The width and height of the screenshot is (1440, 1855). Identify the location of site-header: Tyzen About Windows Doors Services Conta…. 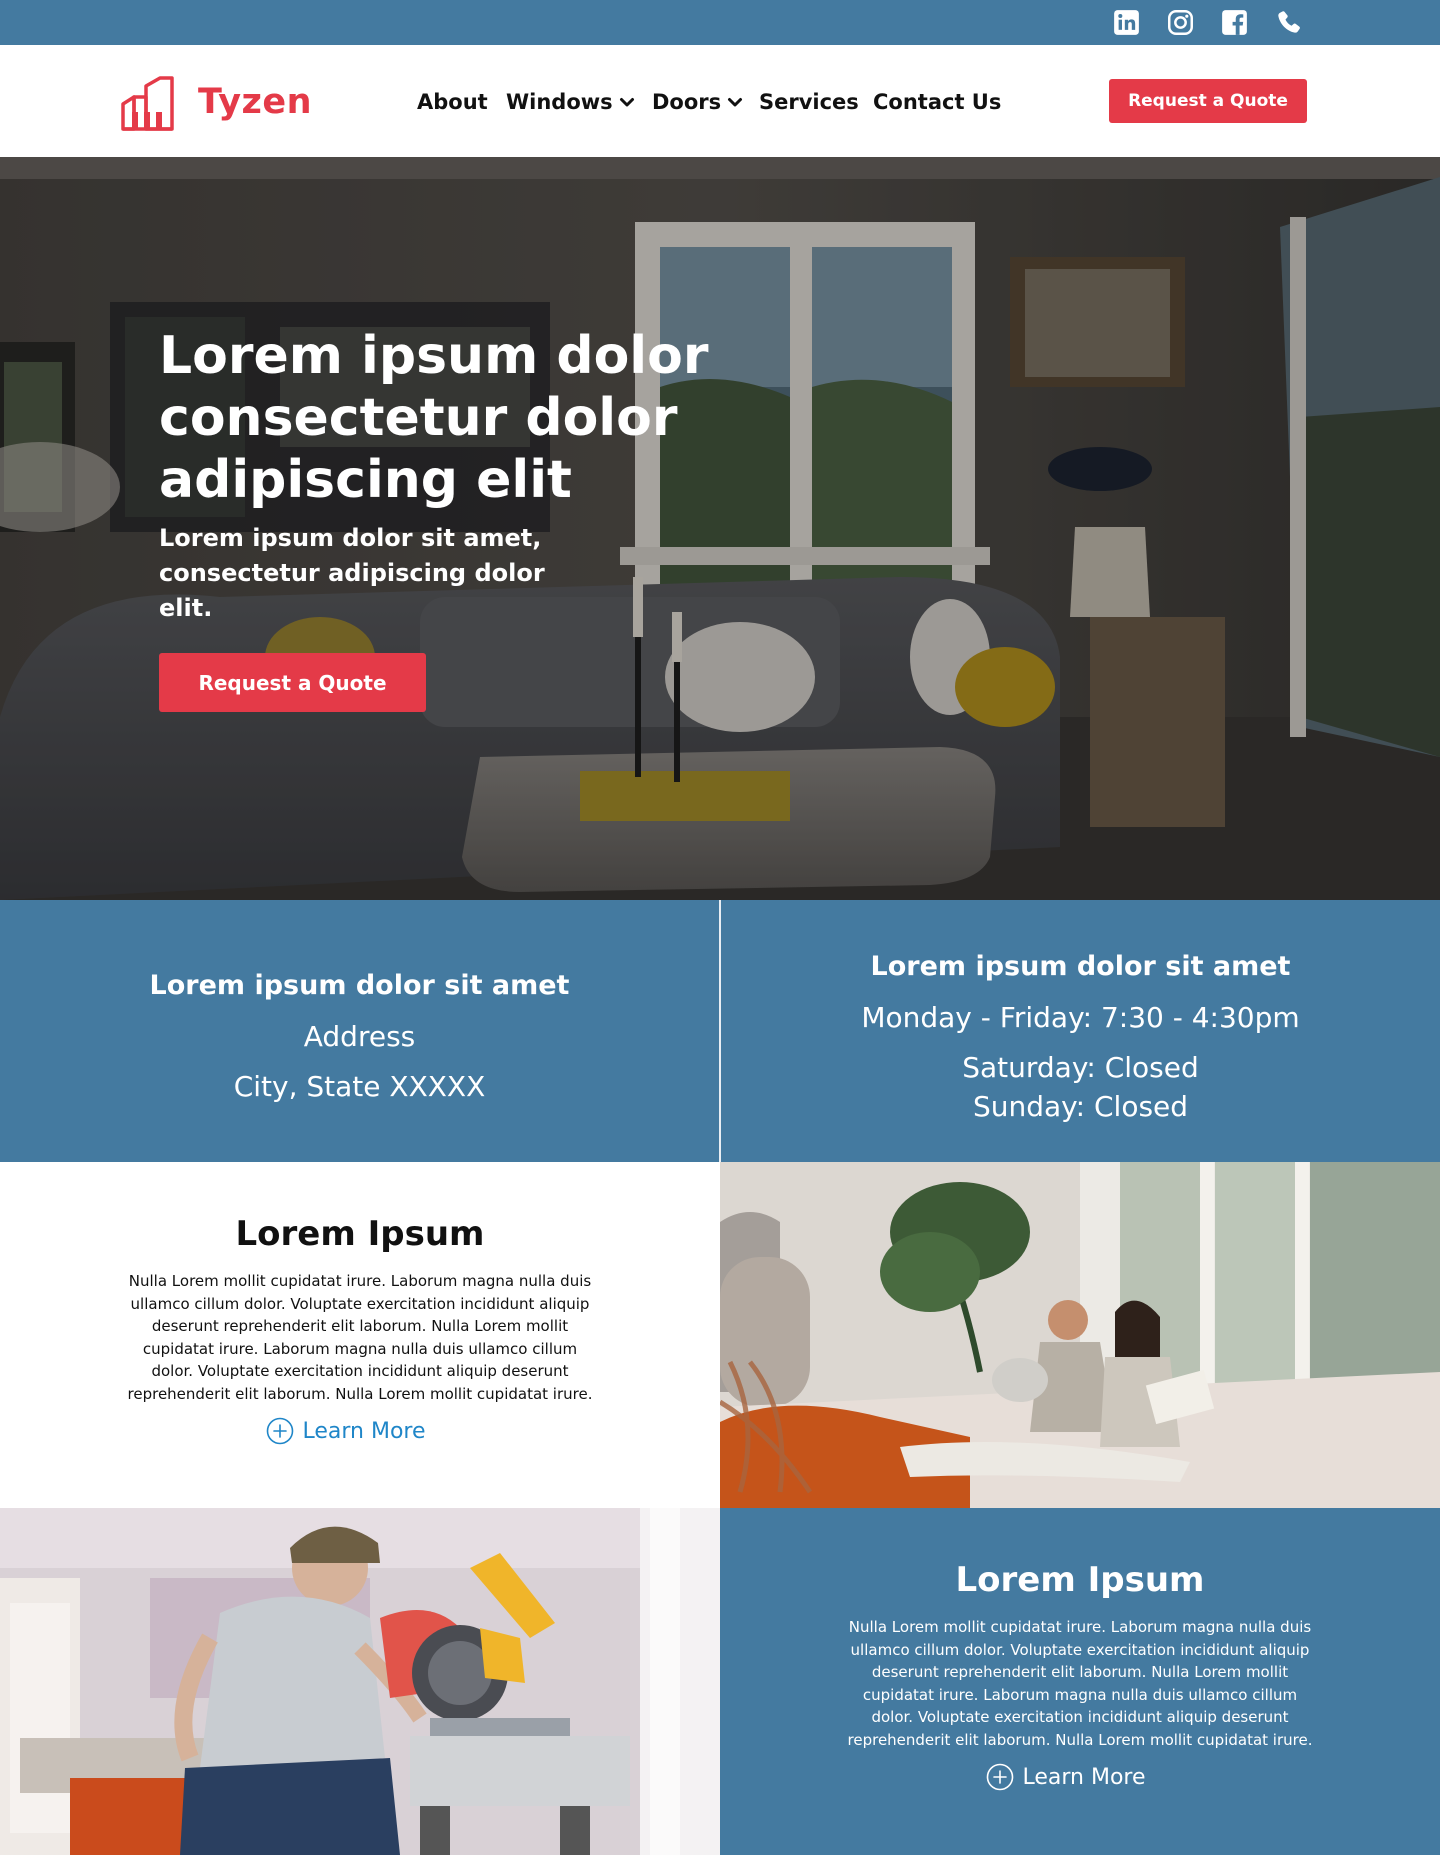
(720, 101).